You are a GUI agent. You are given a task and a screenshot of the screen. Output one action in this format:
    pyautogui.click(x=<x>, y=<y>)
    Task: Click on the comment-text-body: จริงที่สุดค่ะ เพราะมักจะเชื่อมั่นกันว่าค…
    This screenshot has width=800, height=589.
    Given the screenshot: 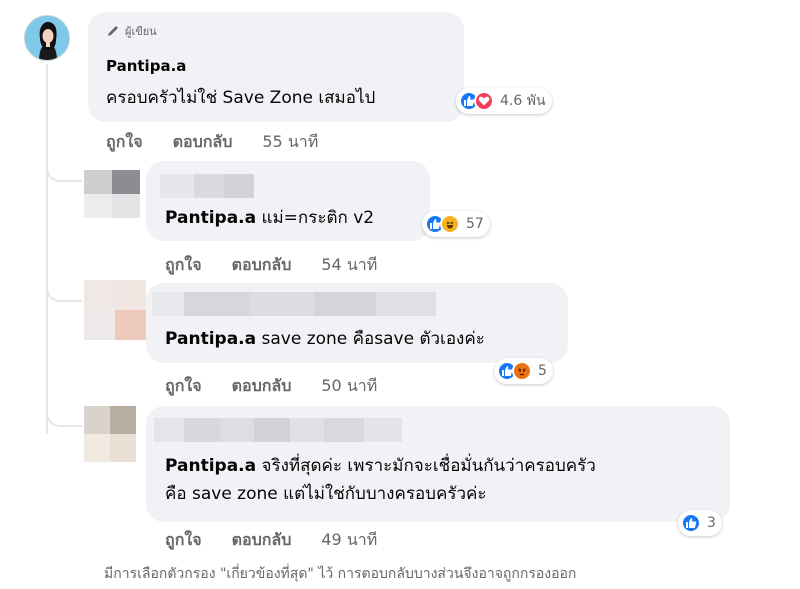 What is the action you would take?
    pyautogui.click(x=426, y=466)
    